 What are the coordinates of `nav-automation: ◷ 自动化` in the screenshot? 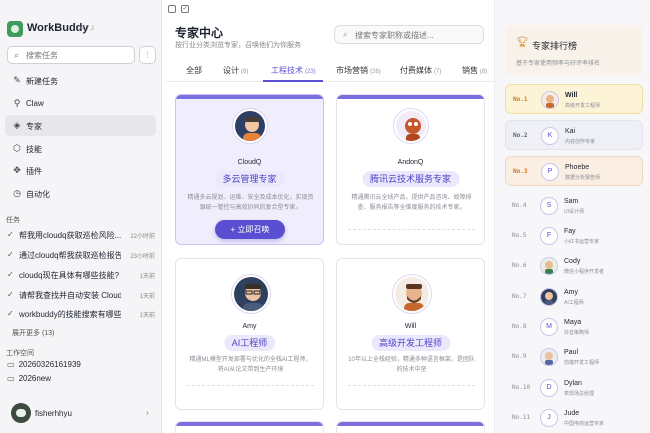 It's located at (80, 193).